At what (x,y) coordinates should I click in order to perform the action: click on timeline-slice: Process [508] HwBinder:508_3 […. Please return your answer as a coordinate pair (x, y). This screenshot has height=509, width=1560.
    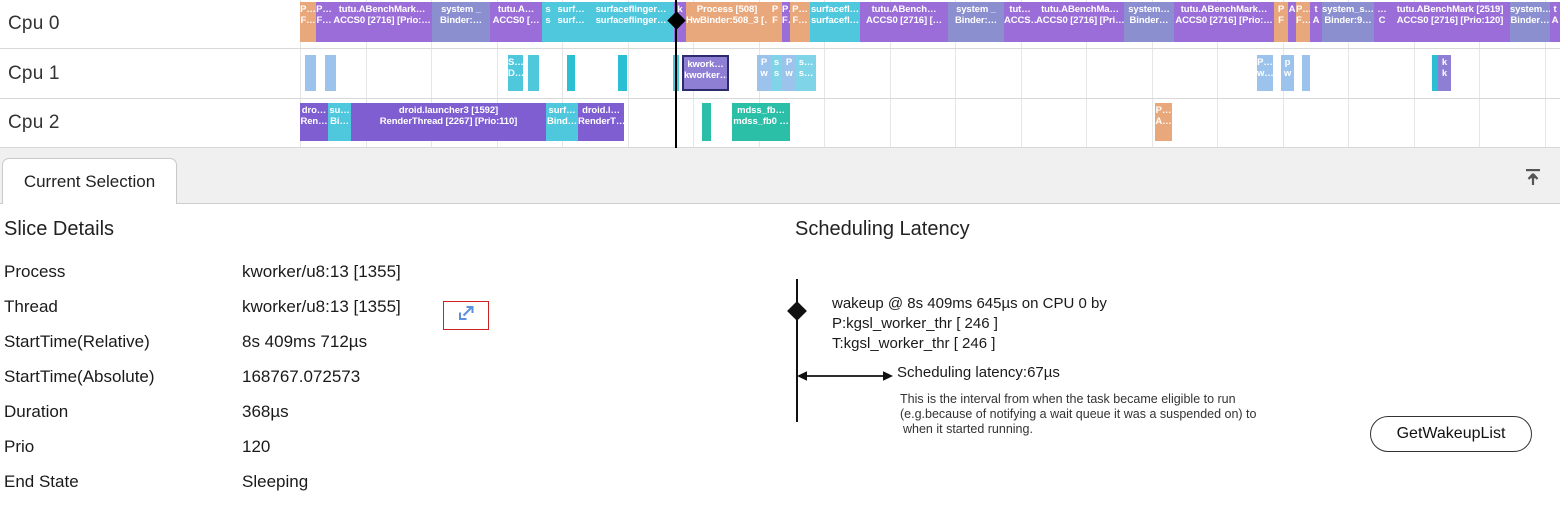
    Looking at the image, I should click on (727, 22).